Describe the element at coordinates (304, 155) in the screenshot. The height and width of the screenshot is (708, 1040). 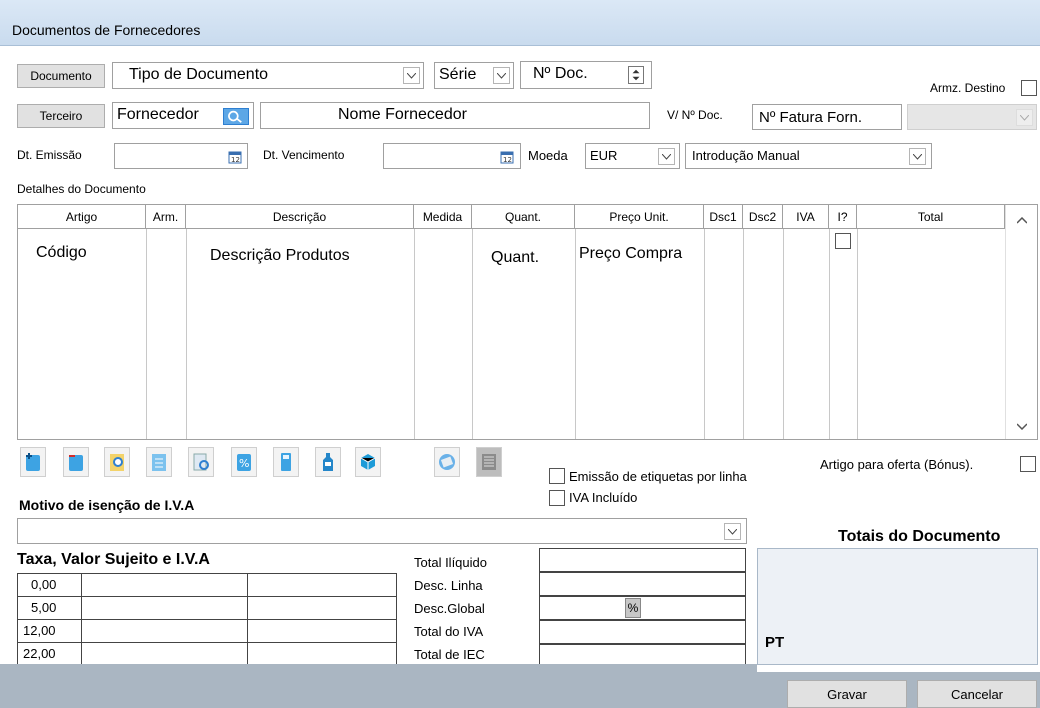
I see `dt-vencimento-label: Dt. Vencimento` at that location.